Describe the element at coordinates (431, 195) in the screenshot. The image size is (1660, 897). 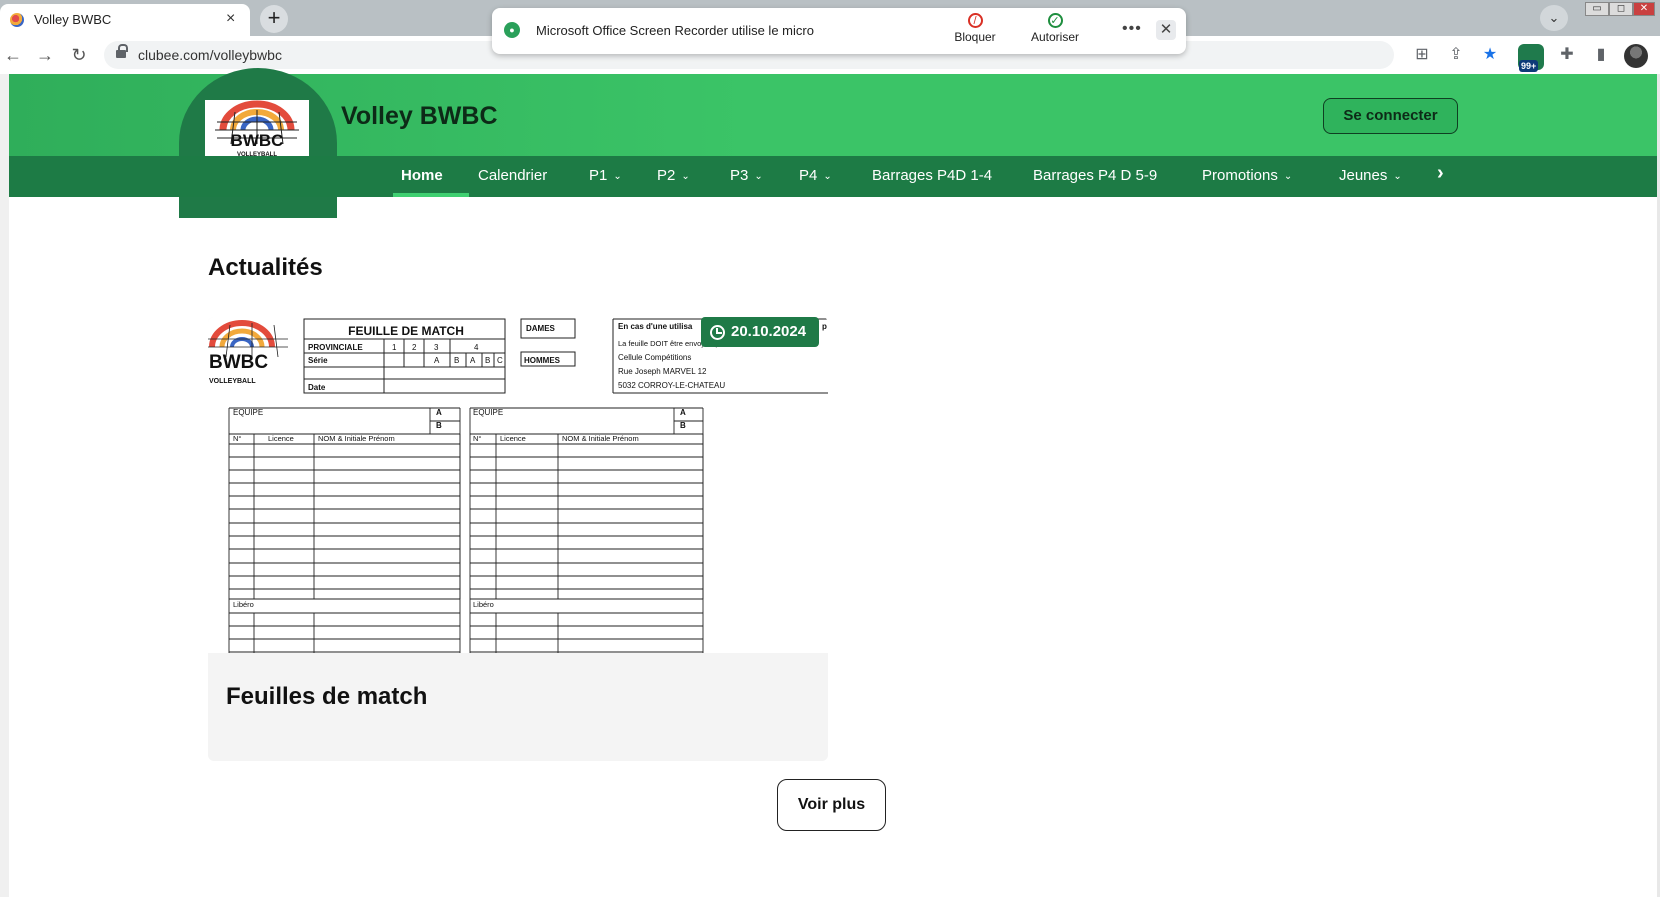
I see `nav-active-indicator` at that location.